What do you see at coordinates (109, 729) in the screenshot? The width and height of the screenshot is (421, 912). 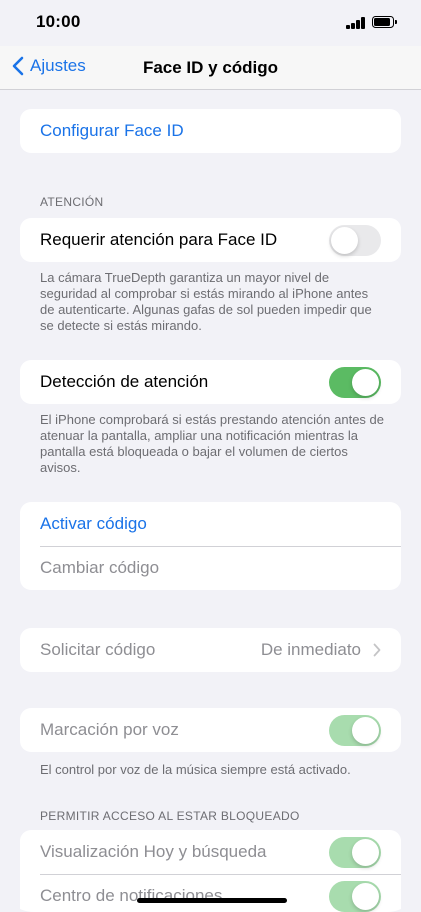 I see `voice-dial-label: Marcación por voz` at bounding box center [109, 729].